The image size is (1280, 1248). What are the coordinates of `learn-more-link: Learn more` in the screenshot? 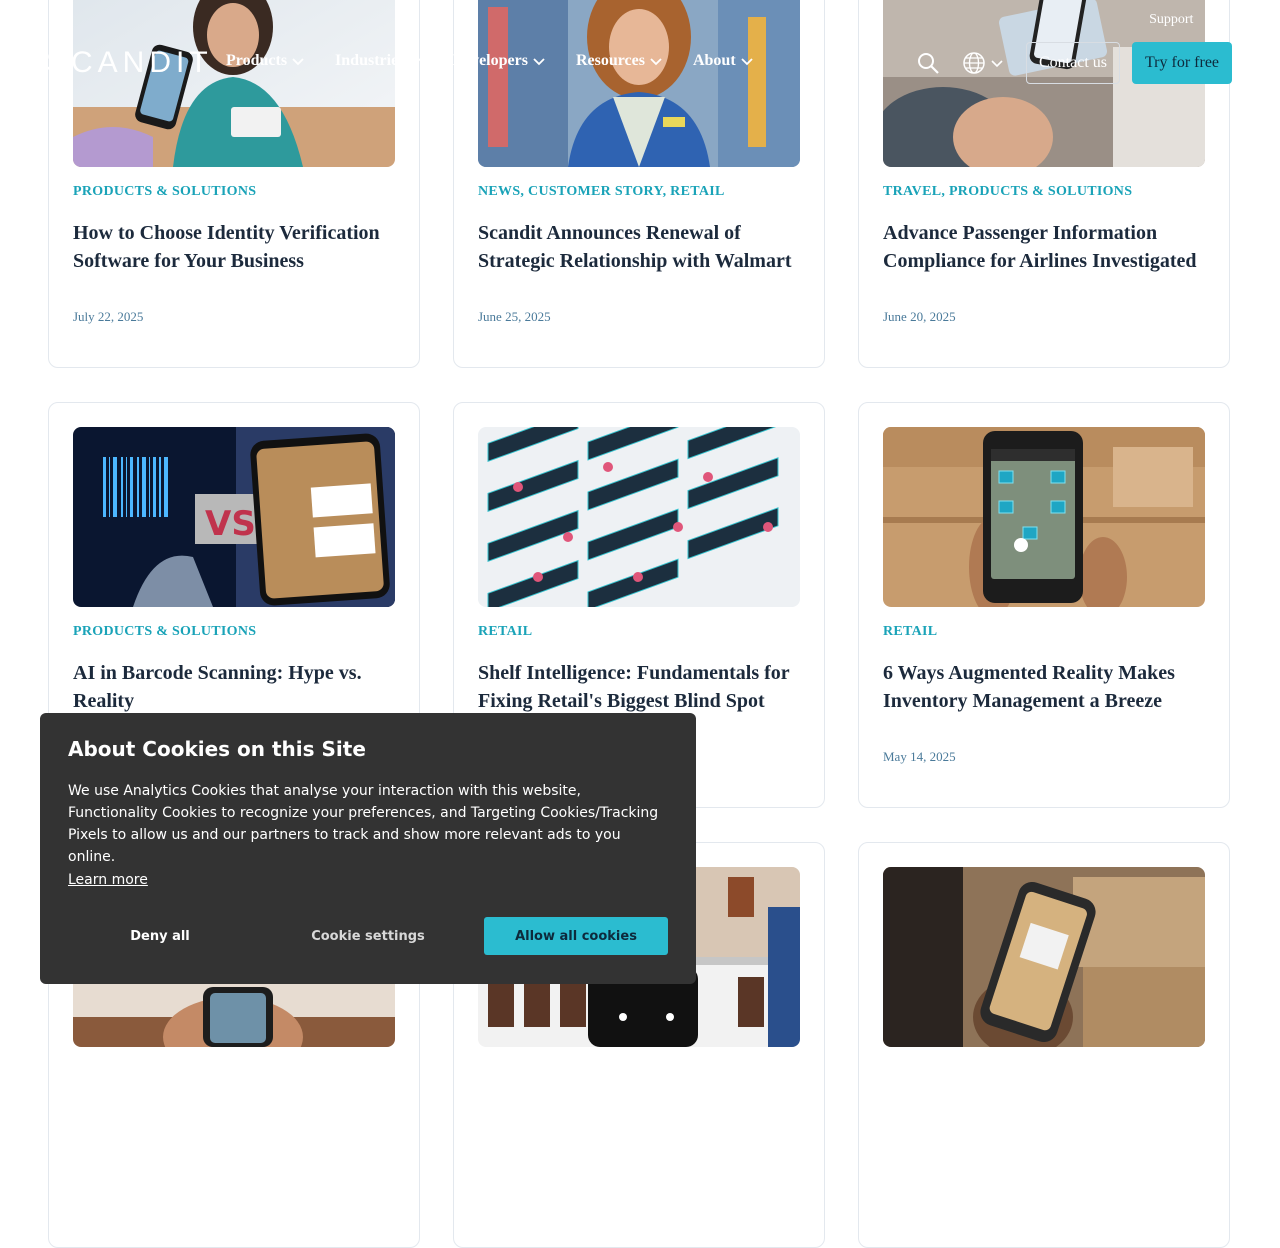 It's located at (108, 880).